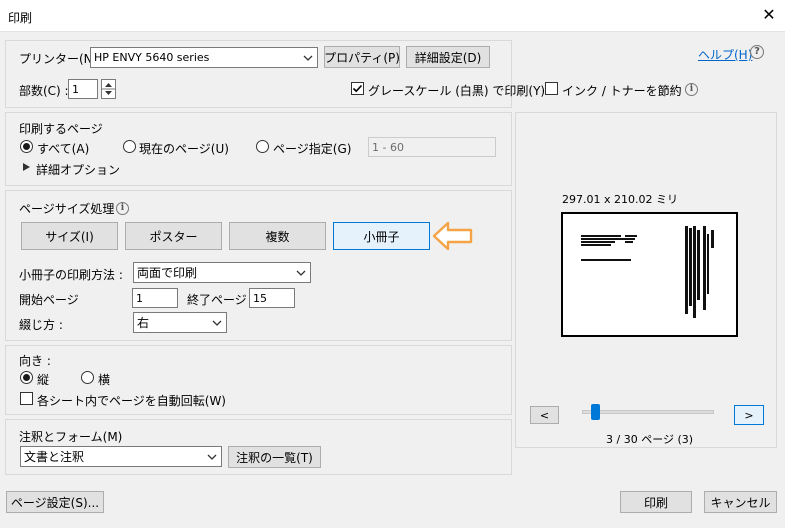 This screenshot has height=528, width=785. I want to click on grayscale-checkbox, so click(357, 88).